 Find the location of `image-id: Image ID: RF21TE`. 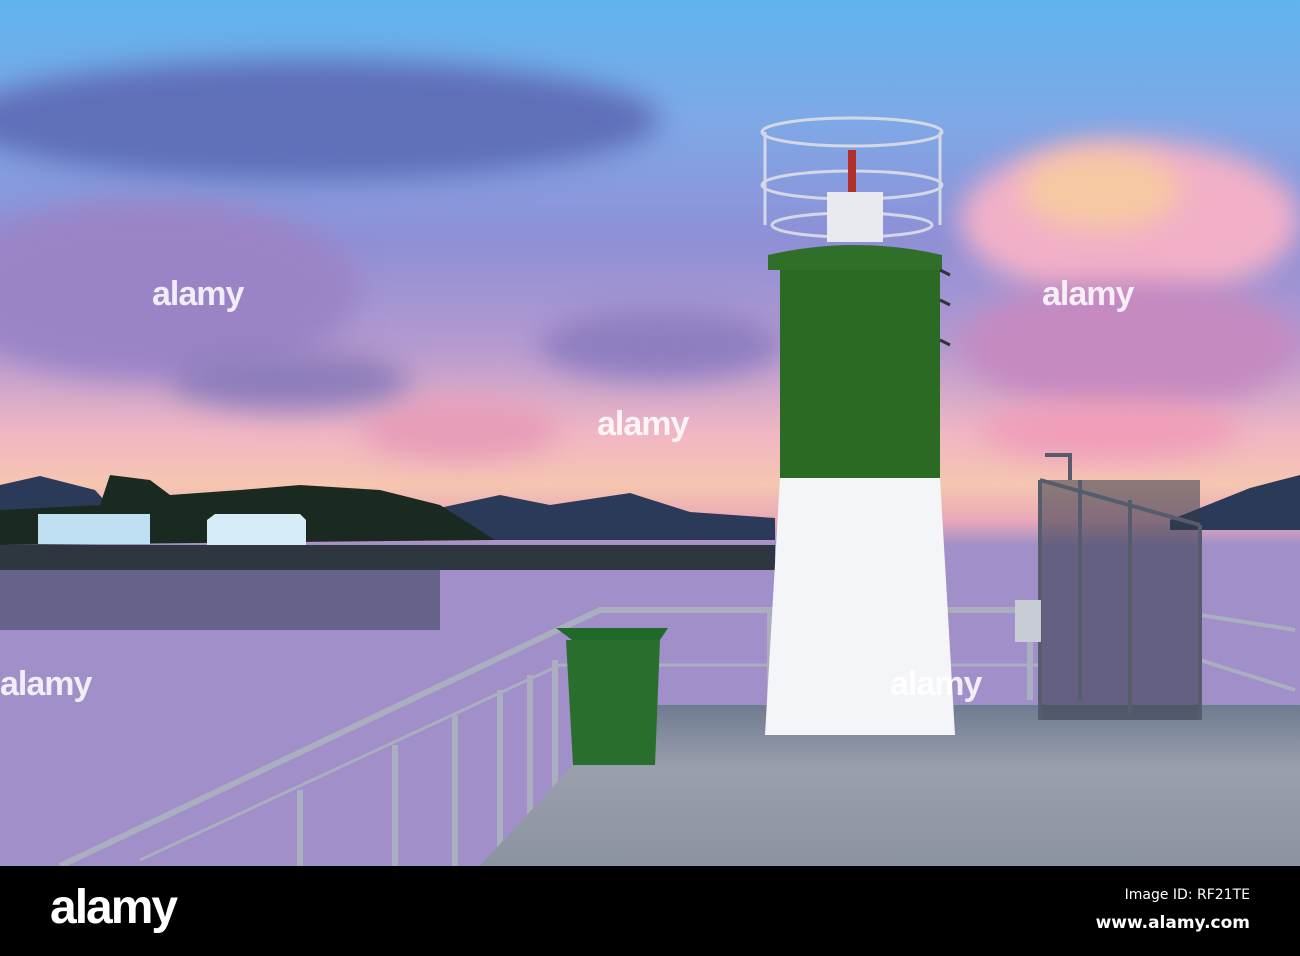

image-id: Image ID: RF21TE is located at coordinates (1187, 895).